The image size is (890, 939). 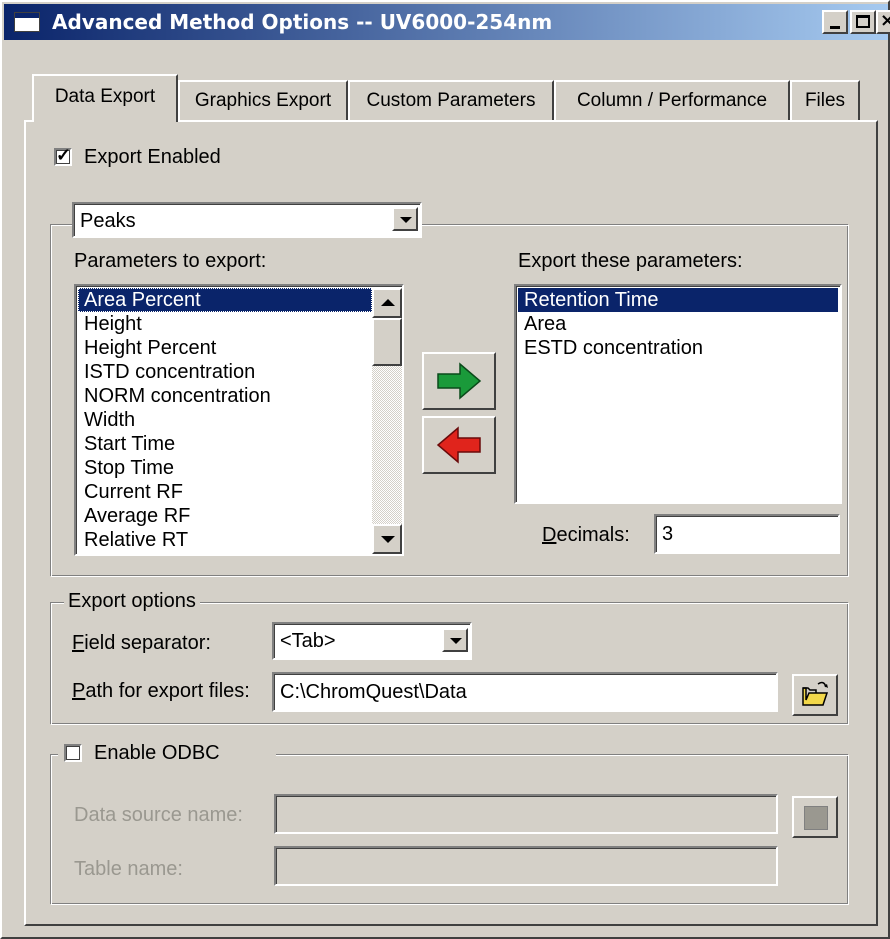 I want to click on disabled-square-icon, so click(x=816, y=818).